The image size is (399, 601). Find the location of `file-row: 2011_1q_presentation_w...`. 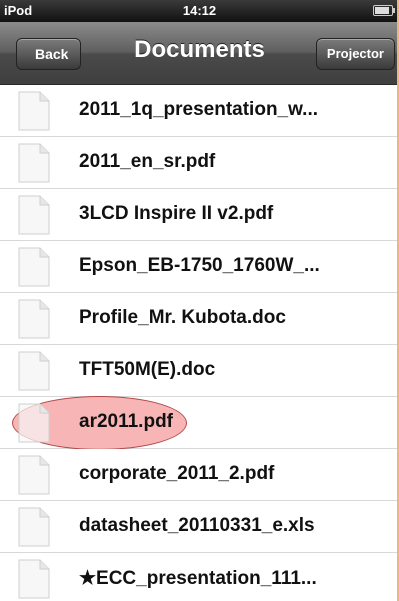

file-row: 2011_1q_presentation_w... is located at coordinates (198, 111).